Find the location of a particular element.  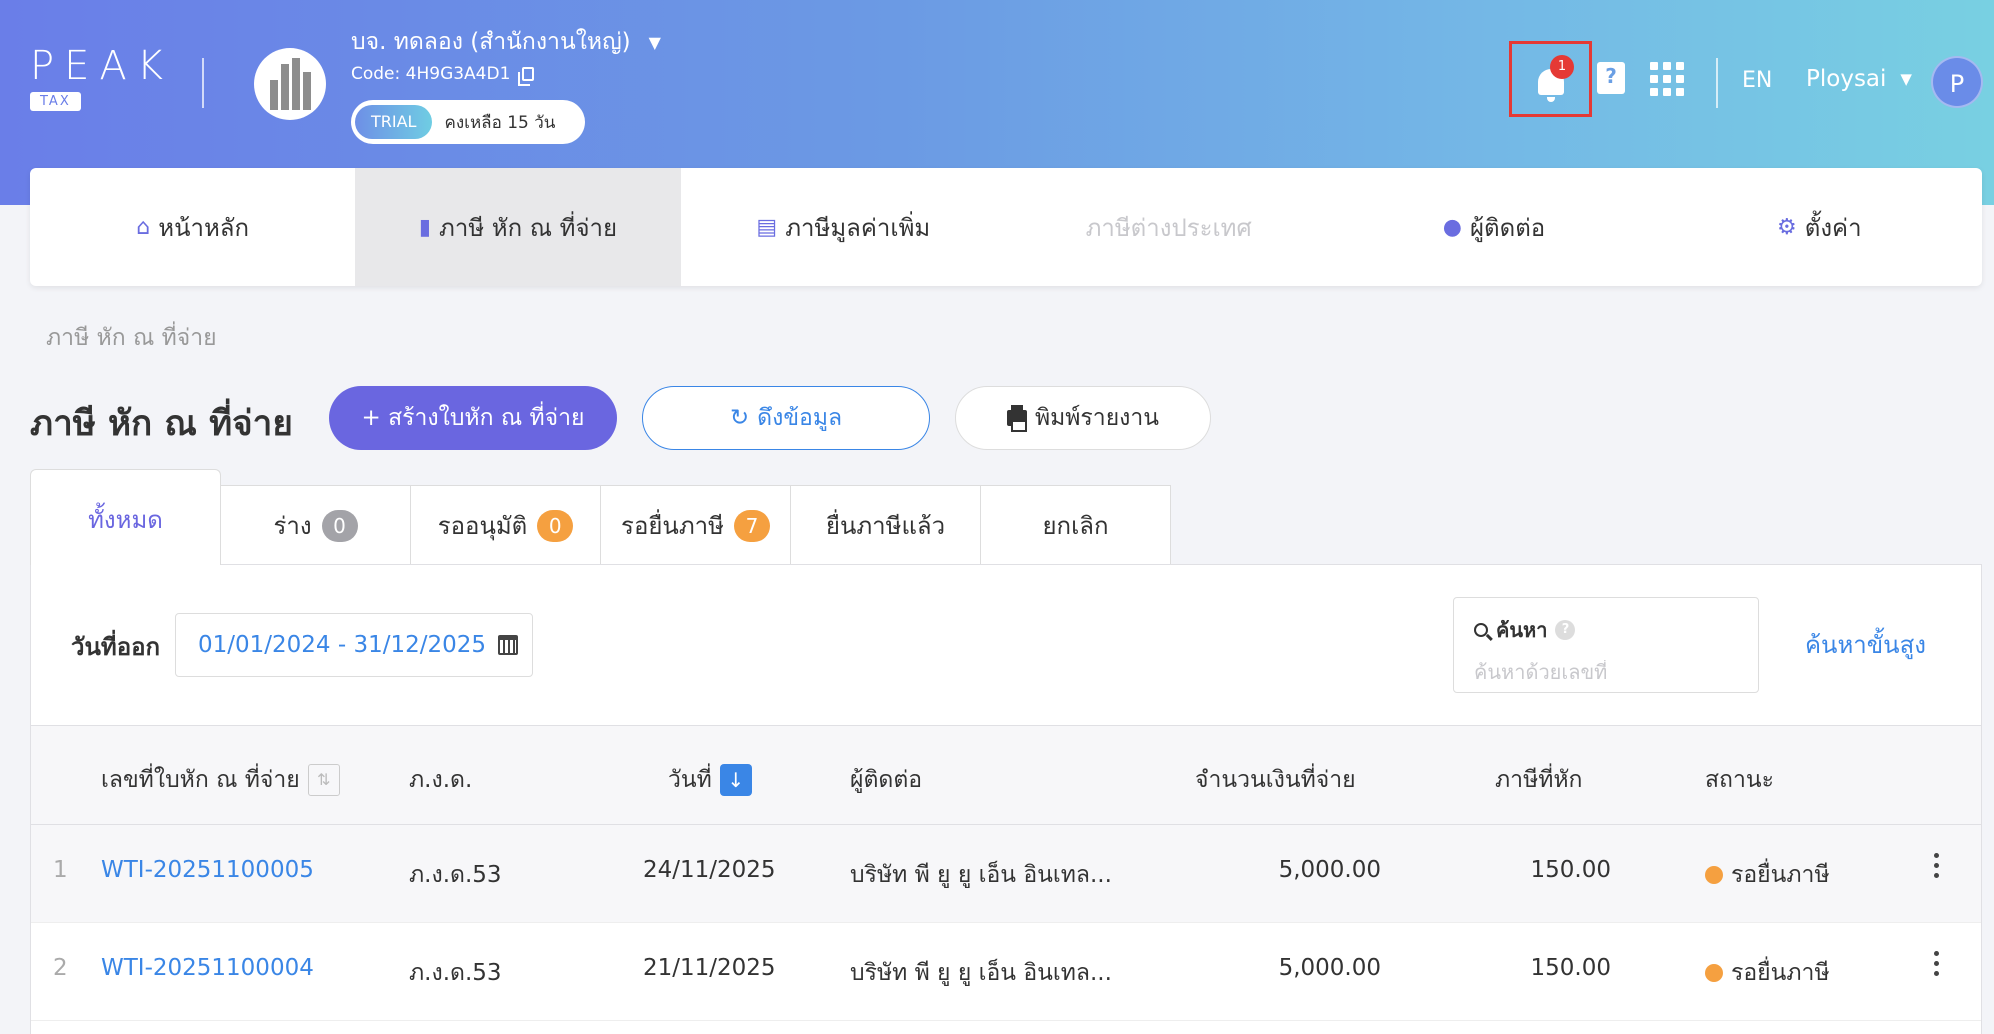

document-icon: ▤ is located at coordinates (767, 227).